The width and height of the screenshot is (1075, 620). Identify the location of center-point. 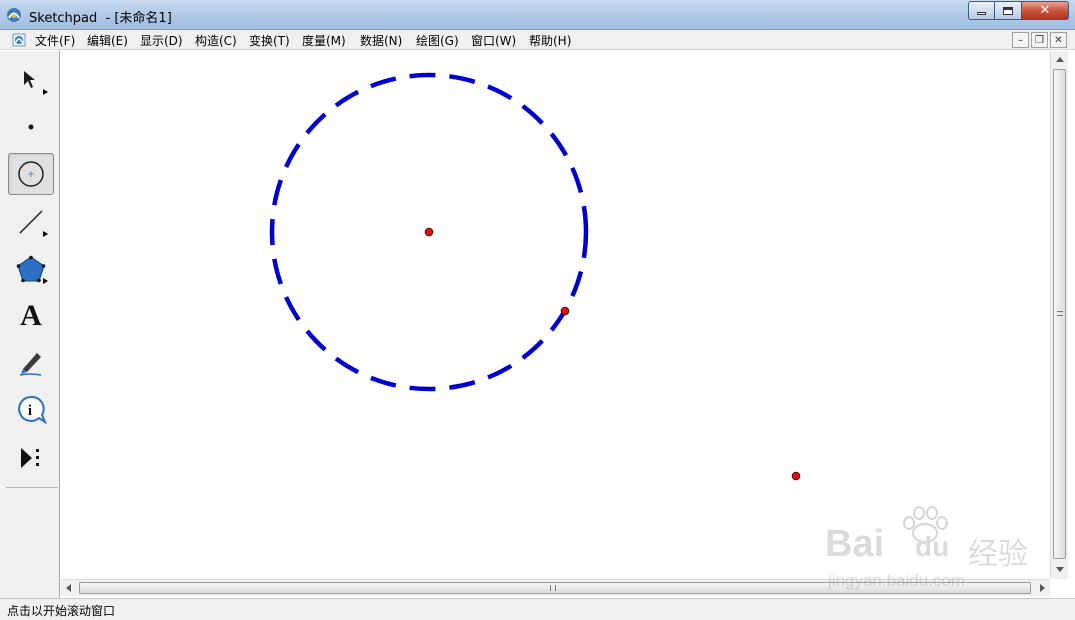
(429, 232).